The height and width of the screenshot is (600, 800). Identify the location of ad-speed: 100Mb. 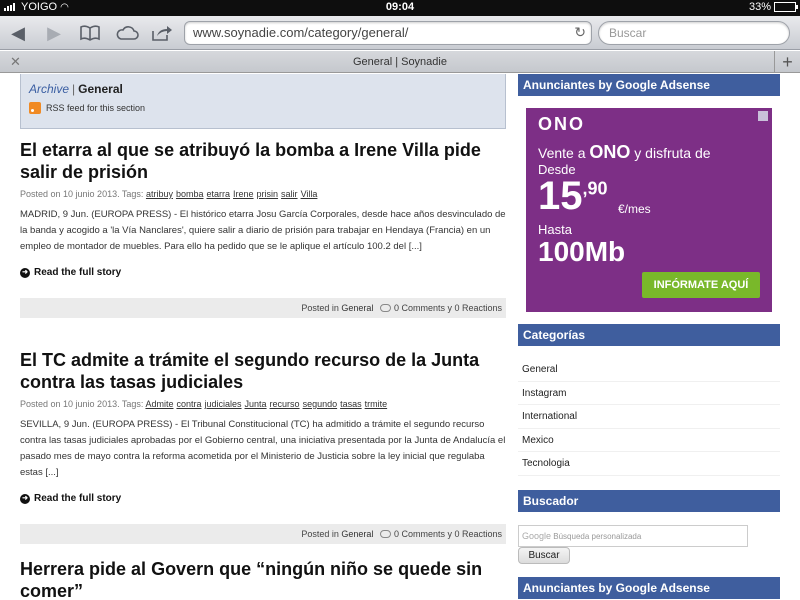
(582, 251).